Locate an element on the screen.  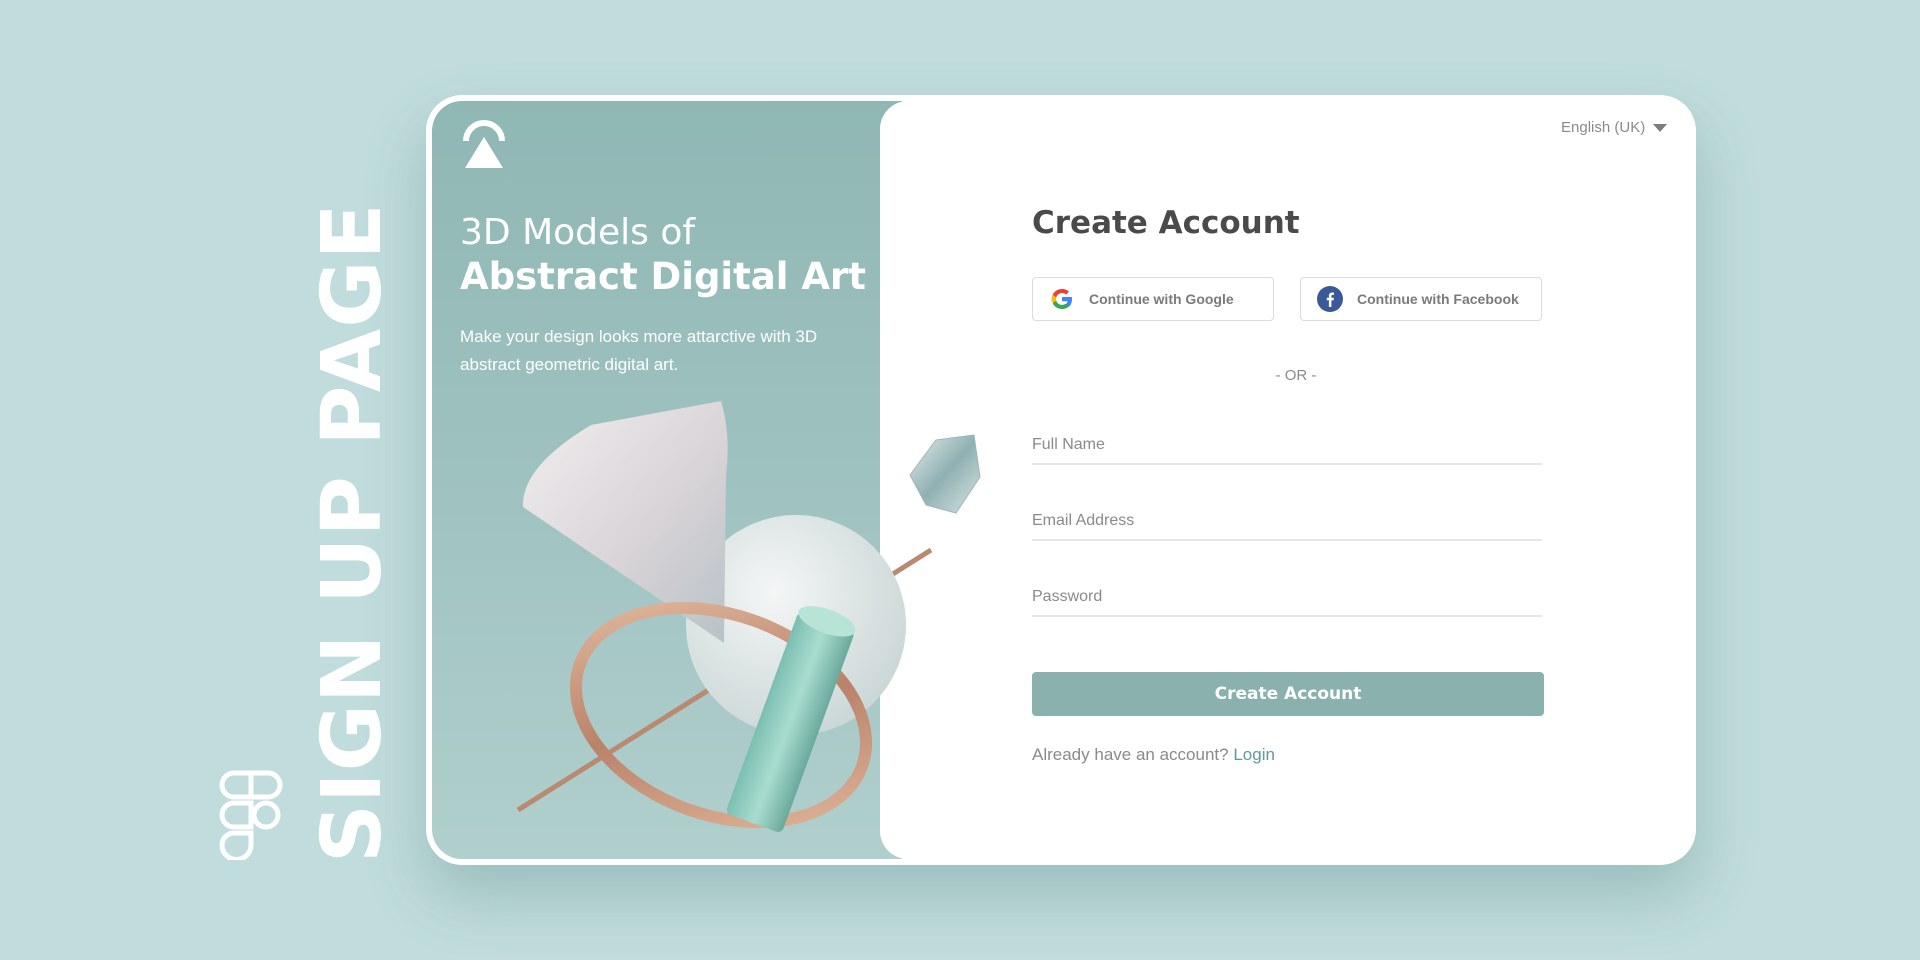
hero-title-line2: Abstract Digital Art is located at coordinates (663, 276).